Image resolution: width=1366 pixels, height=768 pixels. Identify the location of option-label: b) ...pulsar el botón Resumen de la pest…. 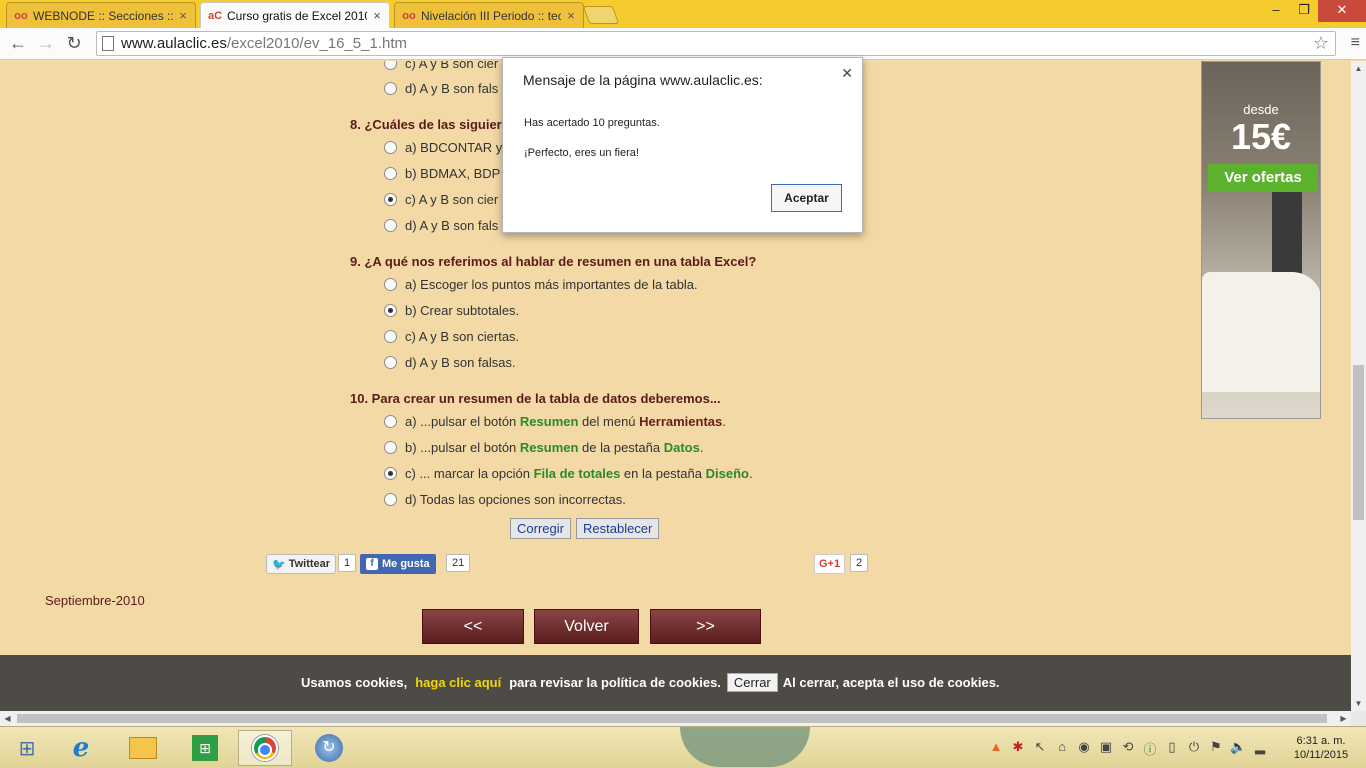
(554, 447).